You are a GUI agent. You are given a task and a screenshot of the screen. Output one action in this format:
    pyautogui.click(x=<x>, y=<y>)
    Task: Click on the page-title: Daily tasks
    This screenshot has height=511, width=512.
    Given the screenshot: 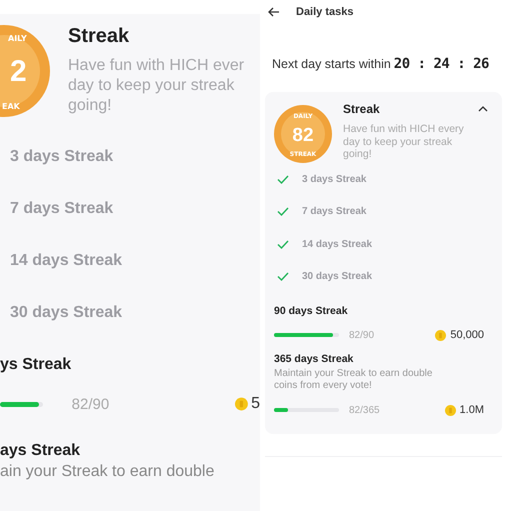 What is the action you would take?
    pyautogui.click(x=325, y=12)
    